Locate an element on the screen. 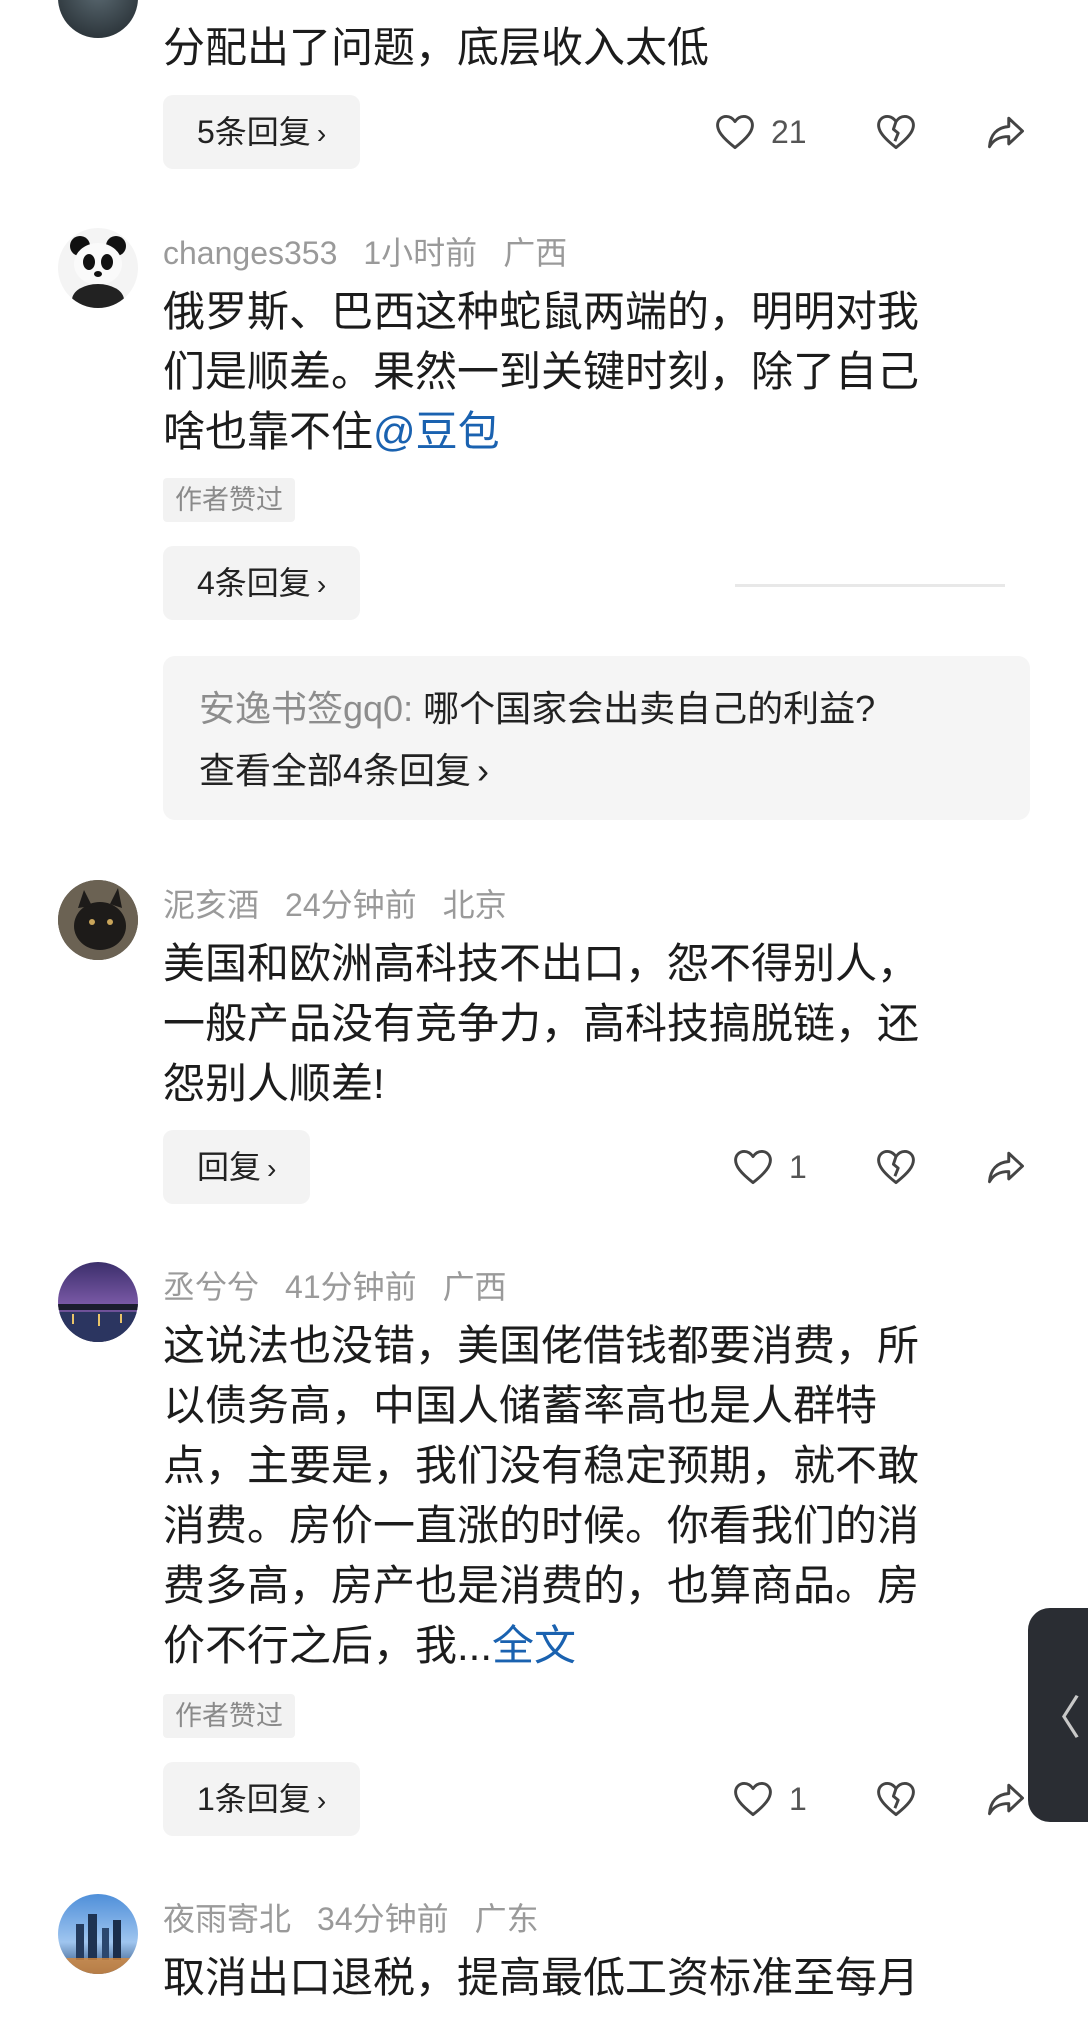 Image resolution: width=1088 pixels, height=2032 pixels. chevron-left-icon: 〈 is located at coordinates (1058, 1718).